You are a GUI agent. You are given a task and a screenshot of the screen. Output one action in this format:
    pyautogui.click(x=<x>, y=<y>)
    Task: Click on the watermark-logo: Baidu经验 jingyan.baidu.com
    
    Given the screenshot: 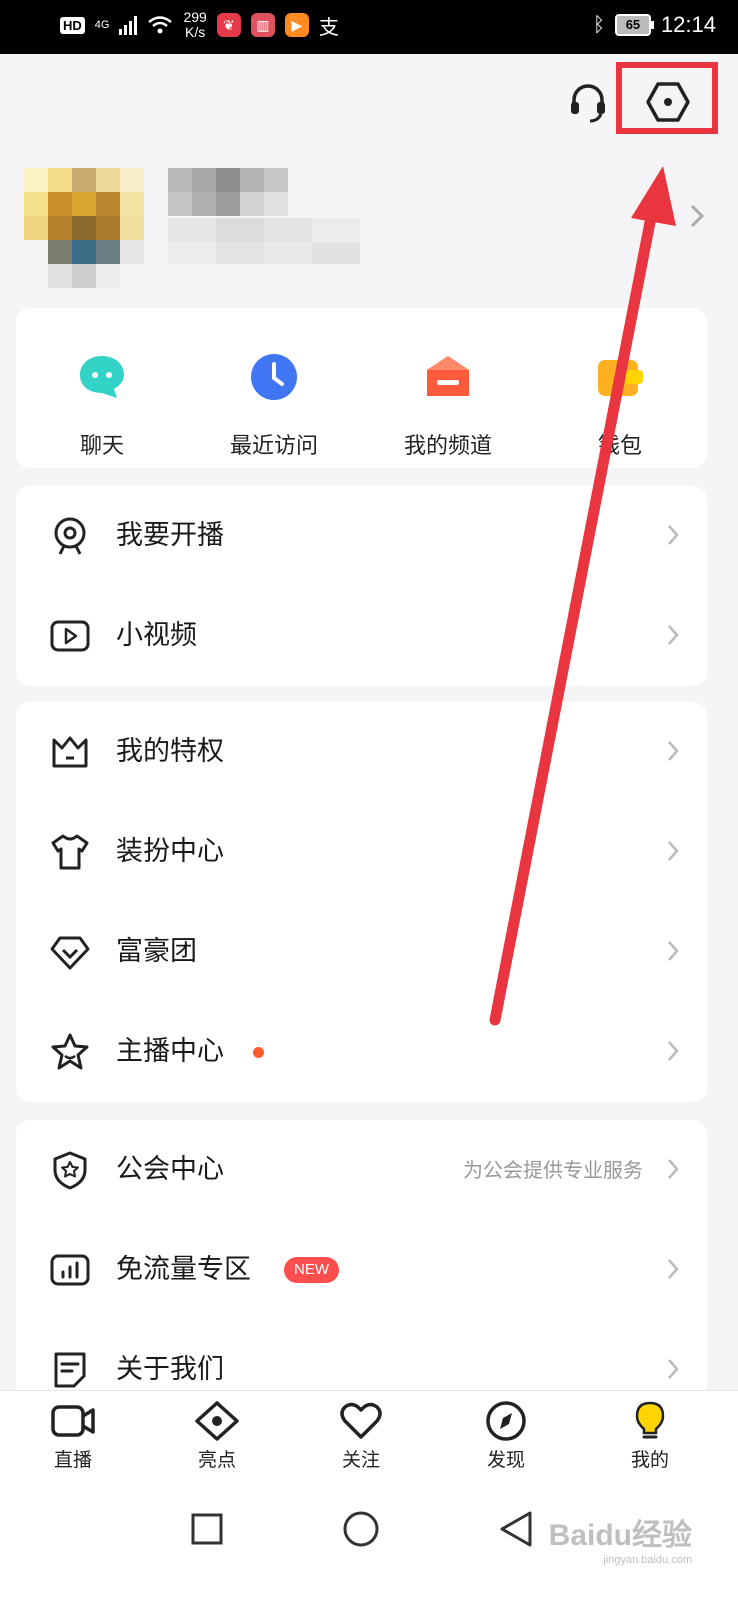 What is the action you would take?
    pyautogui.click(x=620, y=1538)
    